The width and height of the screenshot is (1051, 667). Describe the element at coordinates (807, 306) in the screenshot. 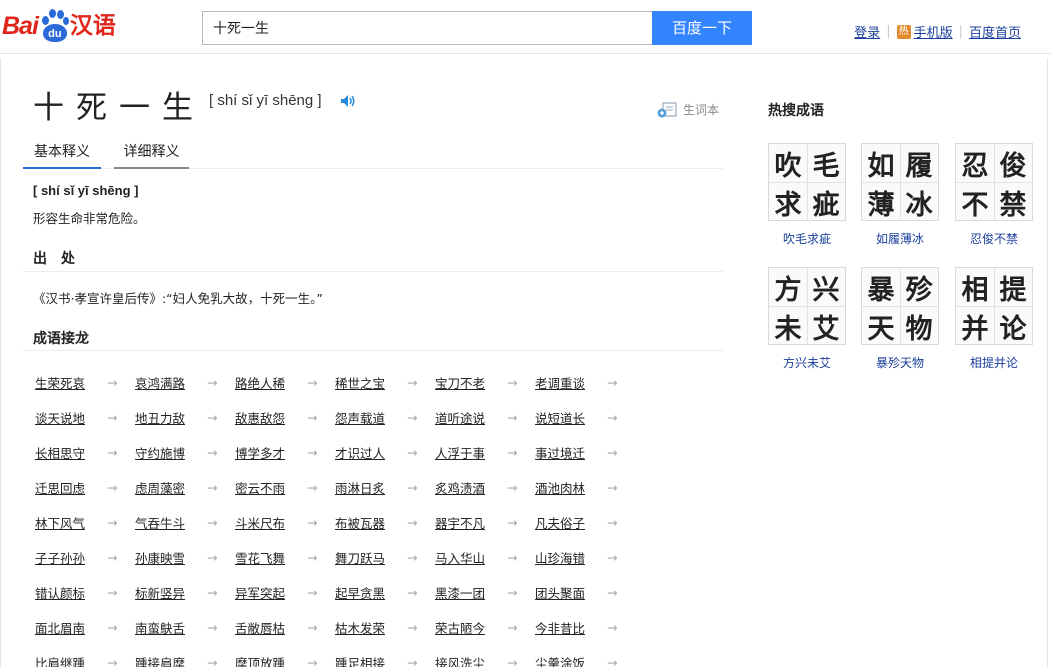

I see `idiom-character-grid: 方兴未艾` at that location.